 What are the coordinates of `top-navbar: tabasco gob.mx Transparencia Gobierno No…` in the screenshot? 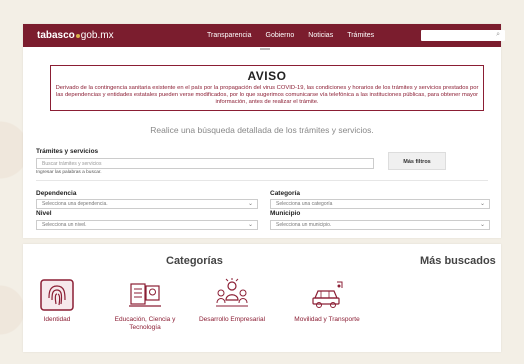 It's located at (264, 35).